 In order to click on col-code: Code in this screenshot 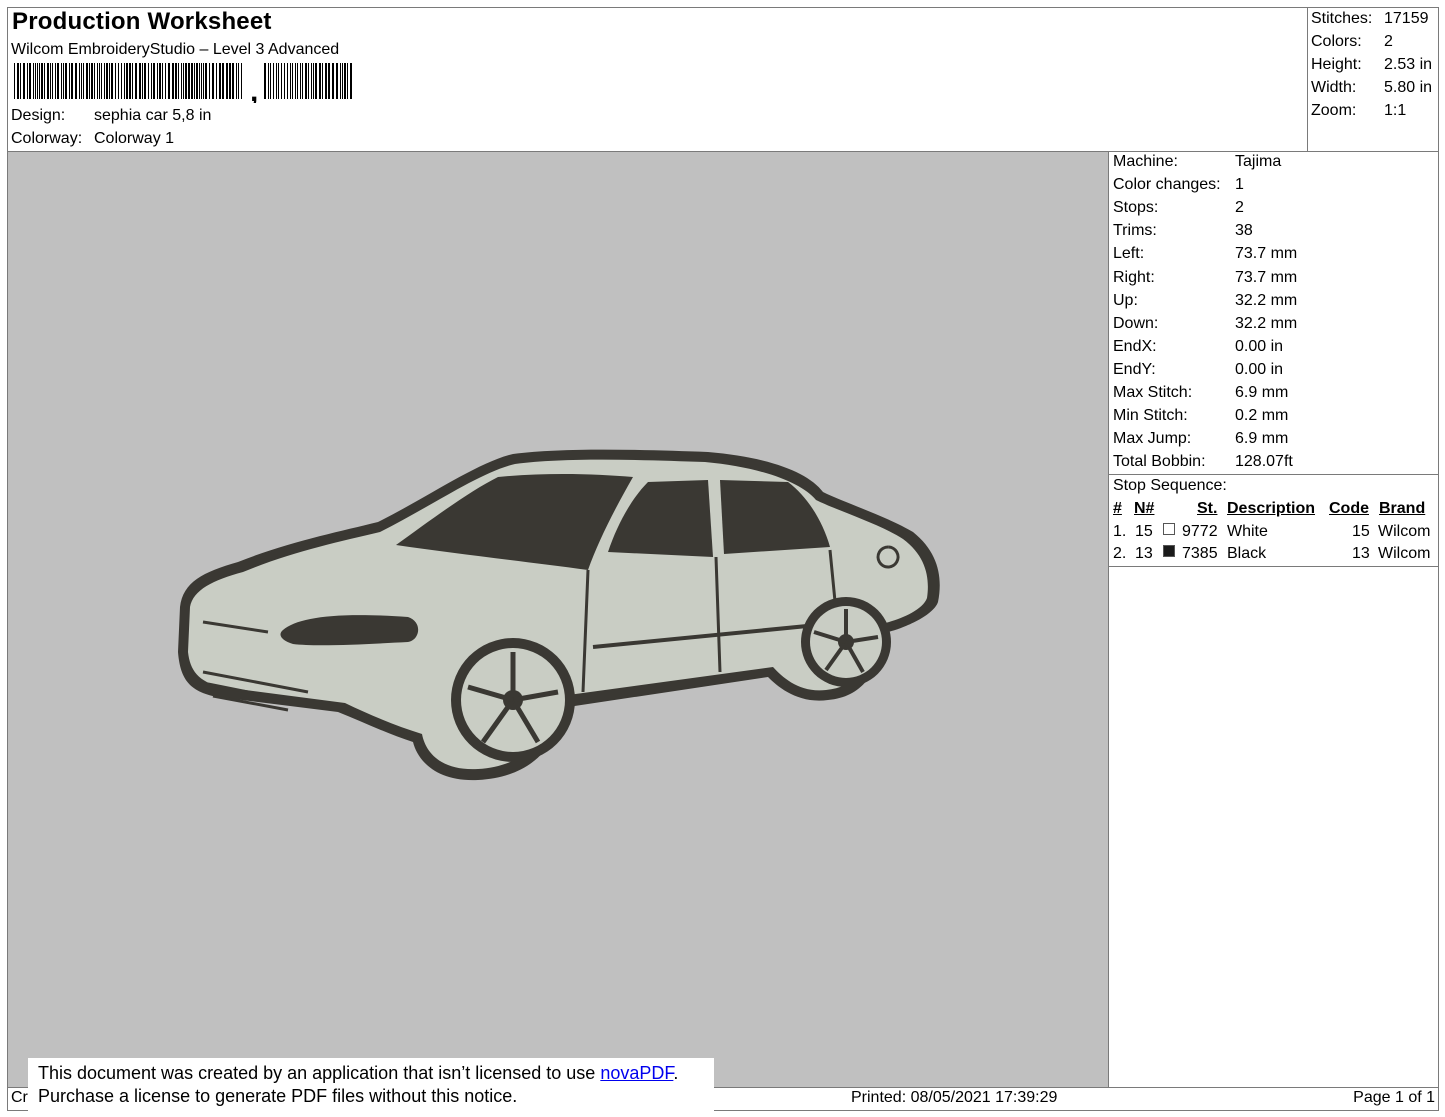, I will do `click(1349, 508)`.